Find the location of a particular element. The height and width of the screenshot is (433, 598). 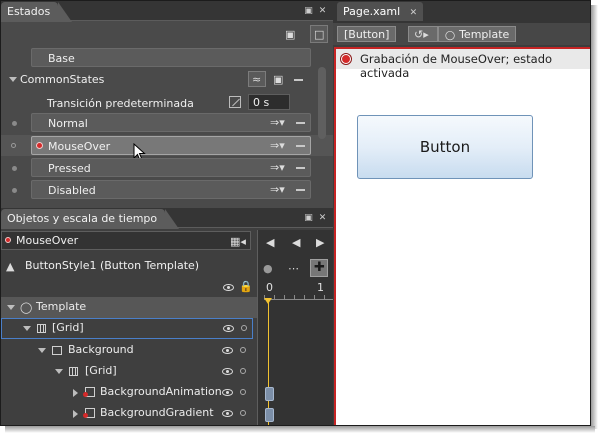

state-label: Pressed is located at coordinates (69, 168).